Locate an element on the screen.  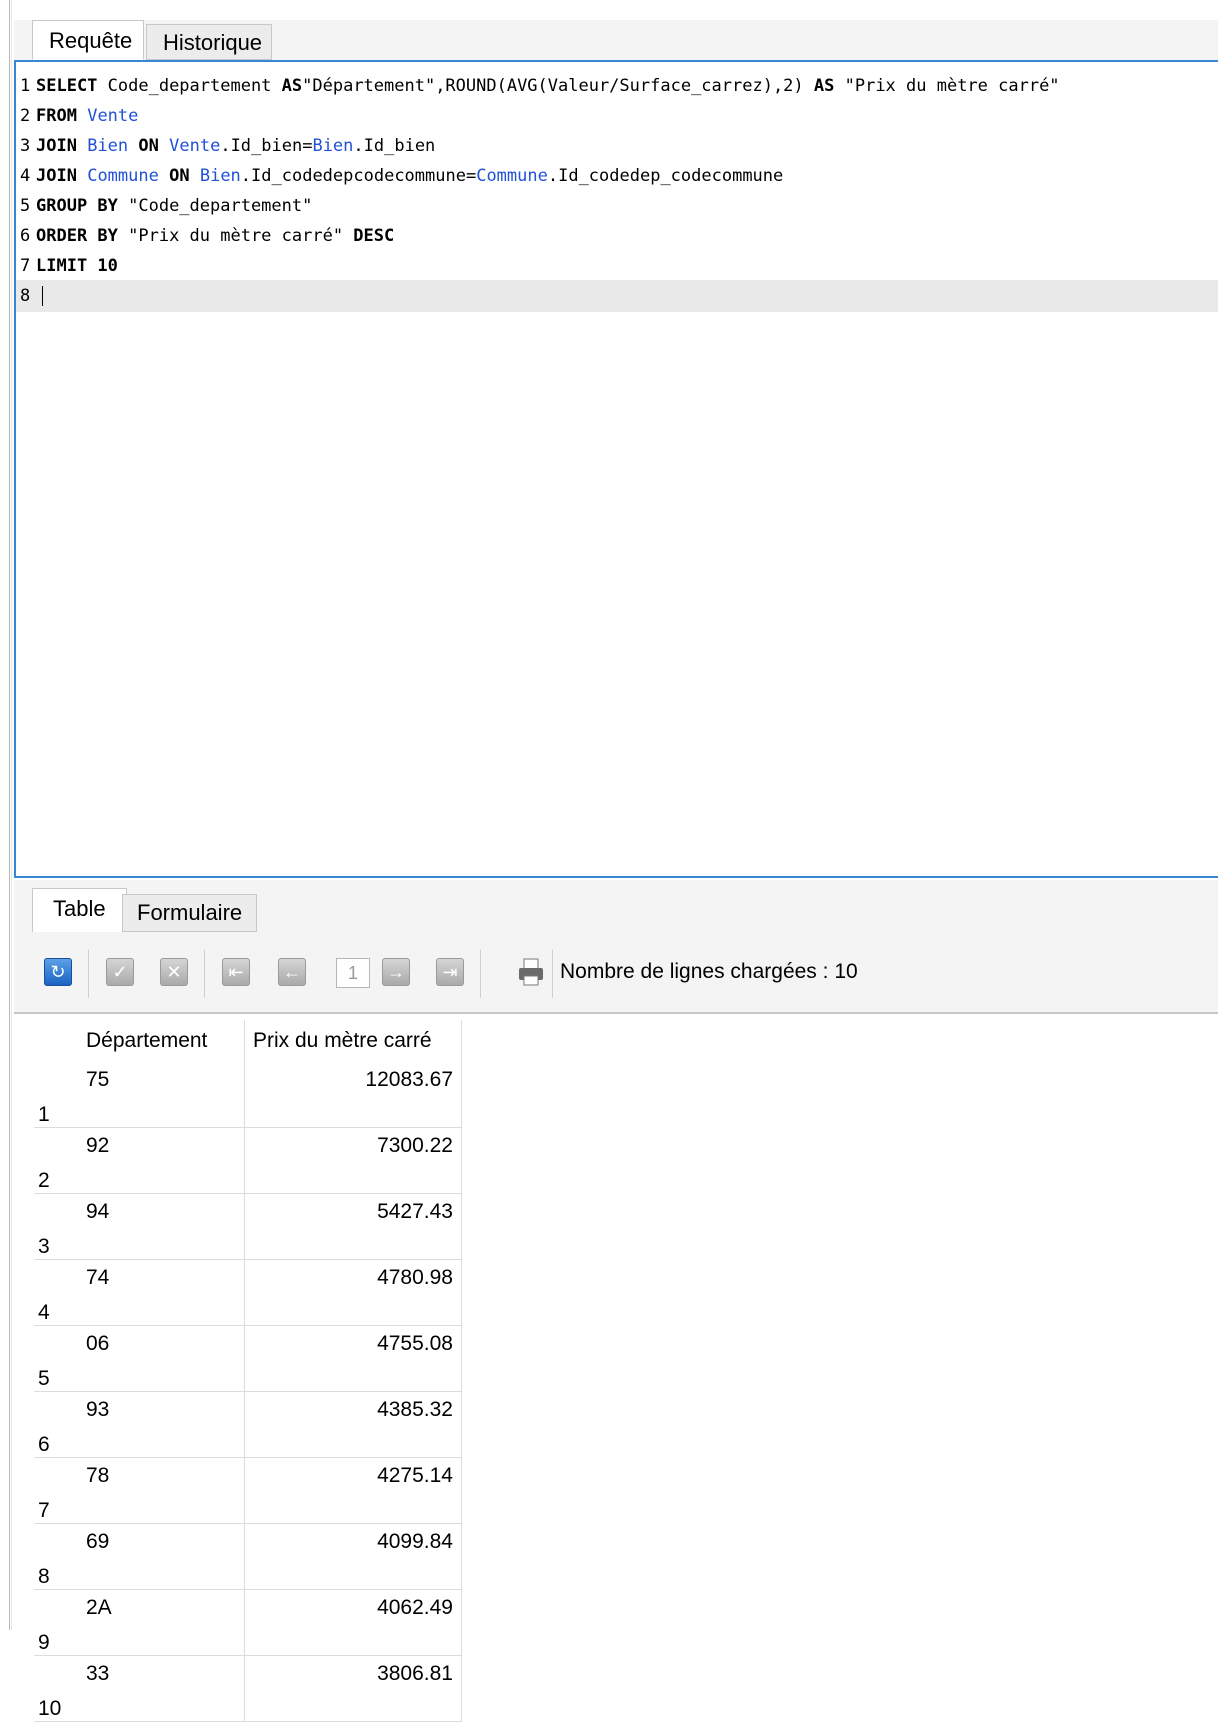
cell-departement: 69 is located at coordinates (161, 1556).